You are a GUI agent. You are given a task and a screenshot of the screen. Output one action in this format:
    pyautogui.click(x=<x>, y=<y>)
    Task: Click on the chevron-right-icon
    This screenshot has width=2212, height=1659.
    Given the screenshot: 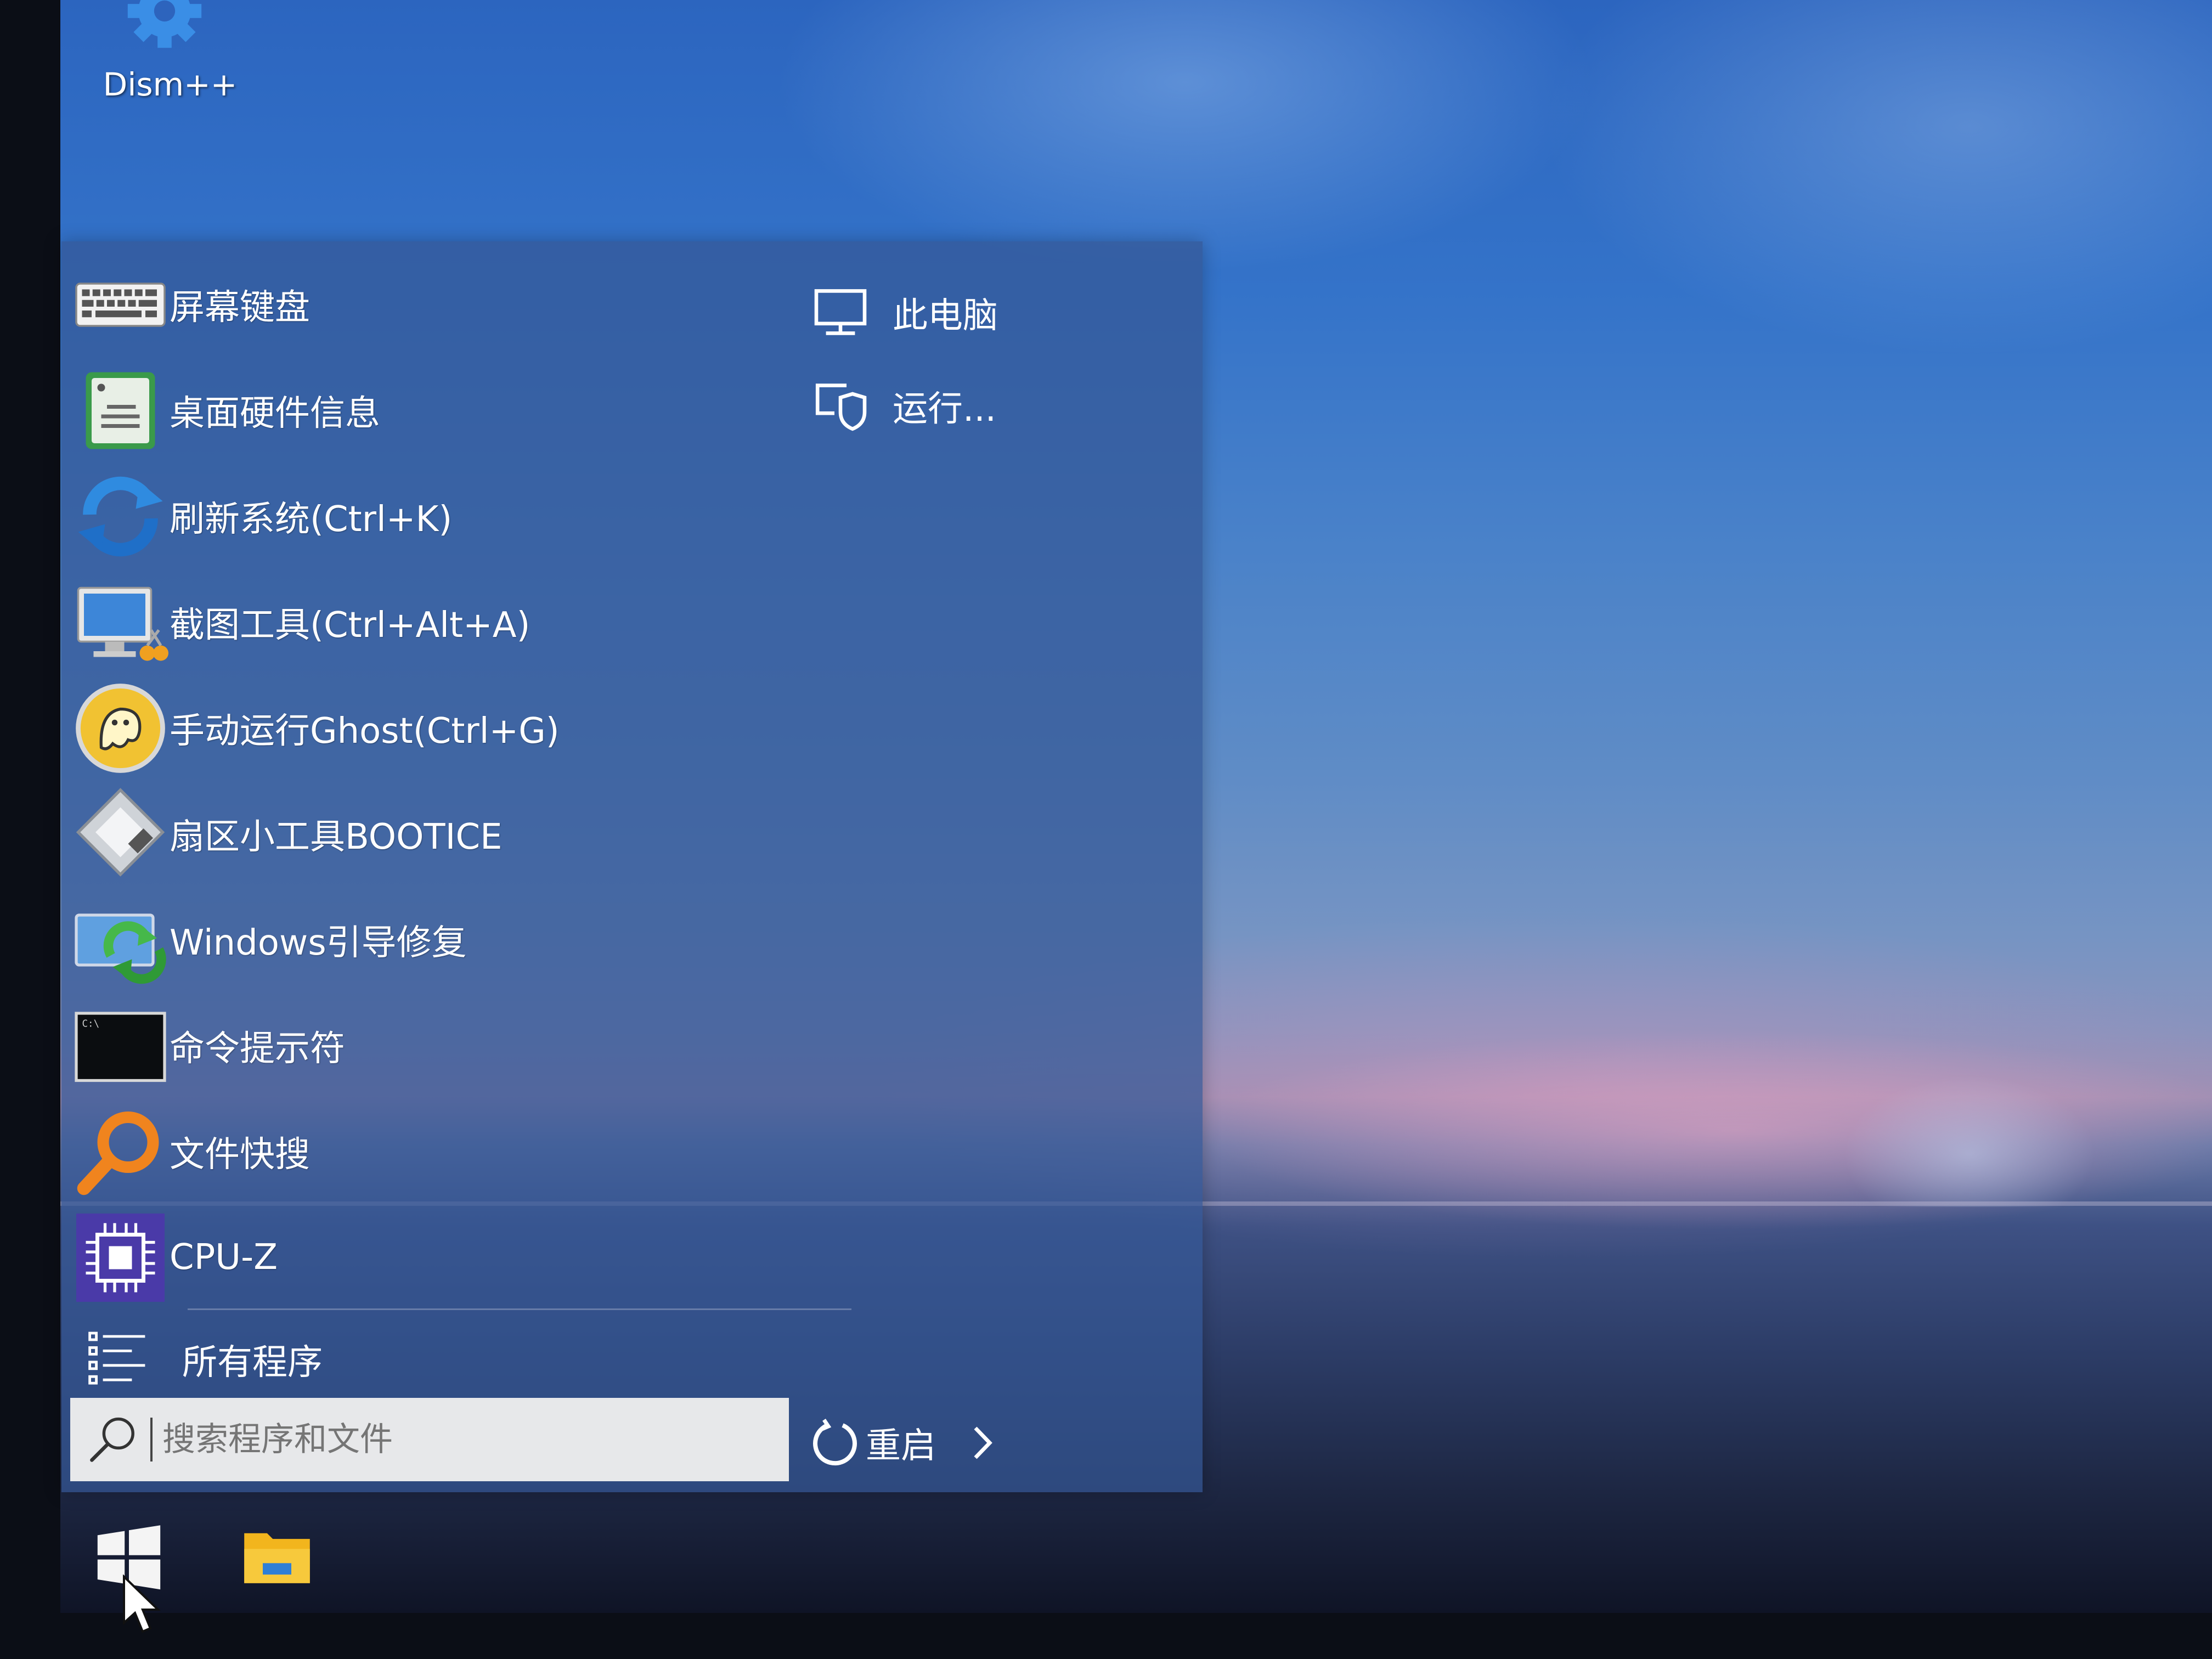 What is the action you would take?
    pyautogui.click(x=983, y=1443)
    